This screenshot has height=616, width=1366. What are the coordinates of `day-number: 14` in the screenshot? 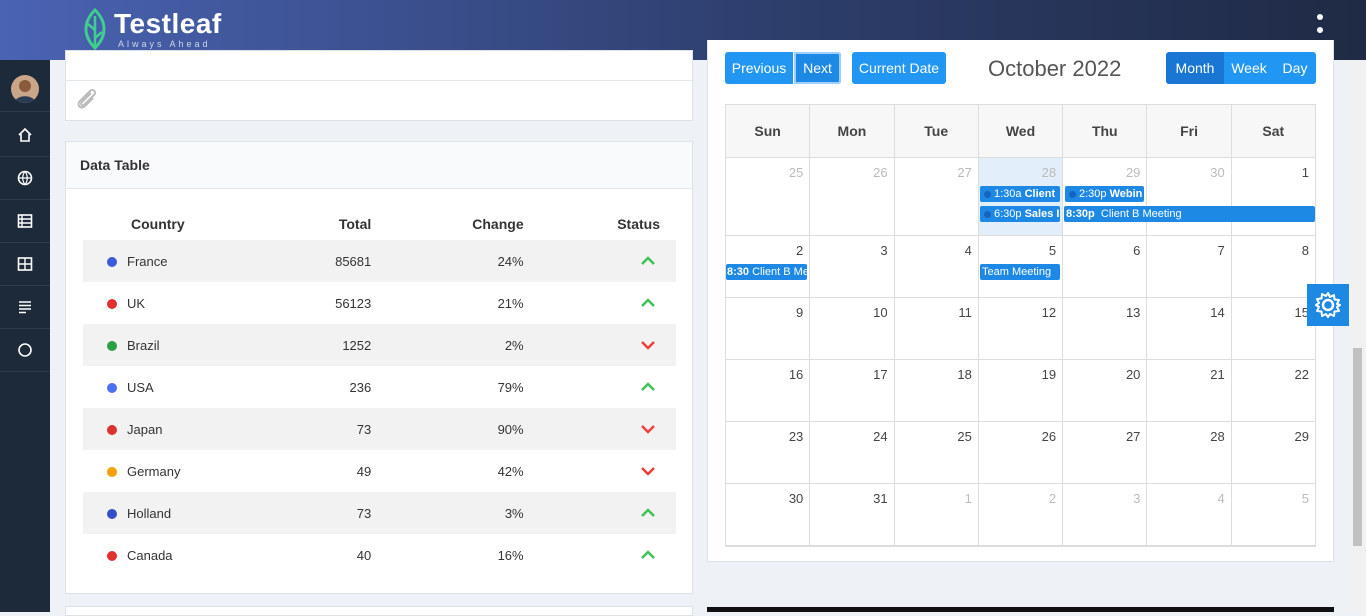 It's located at (1217, 312).